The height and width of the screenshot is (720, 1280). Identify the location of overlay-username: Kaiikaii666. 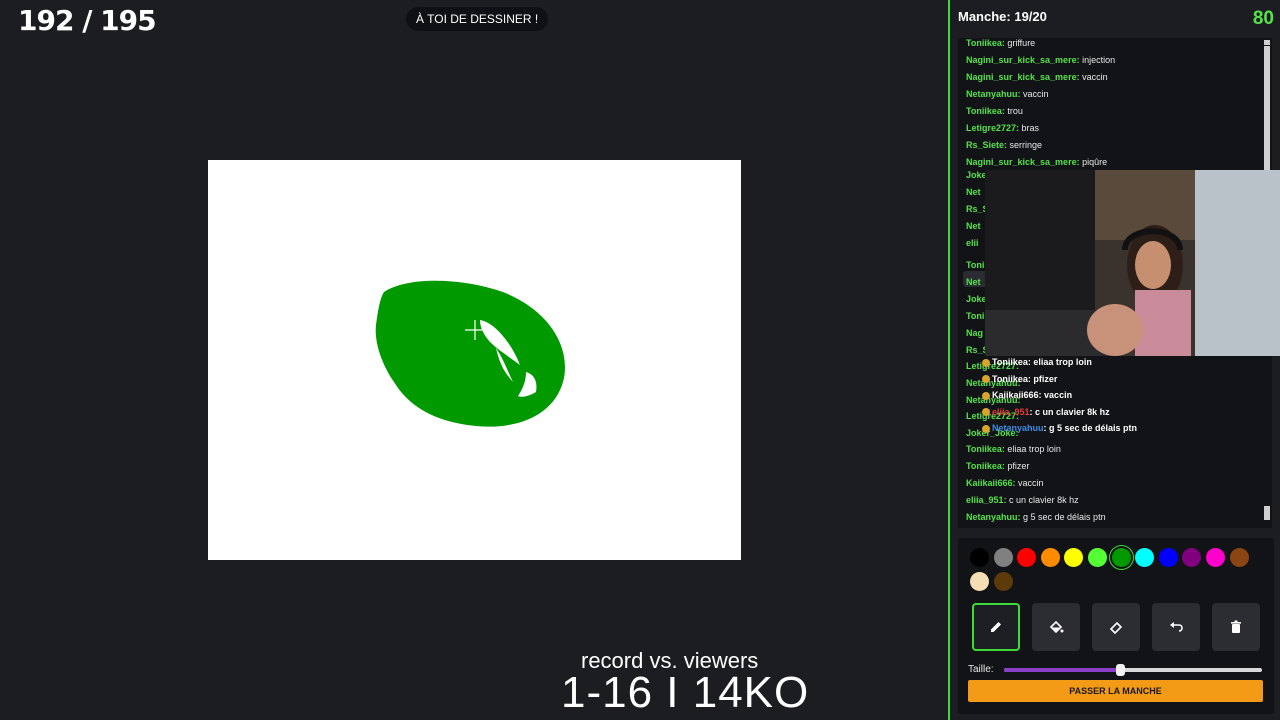
(1015, 395).